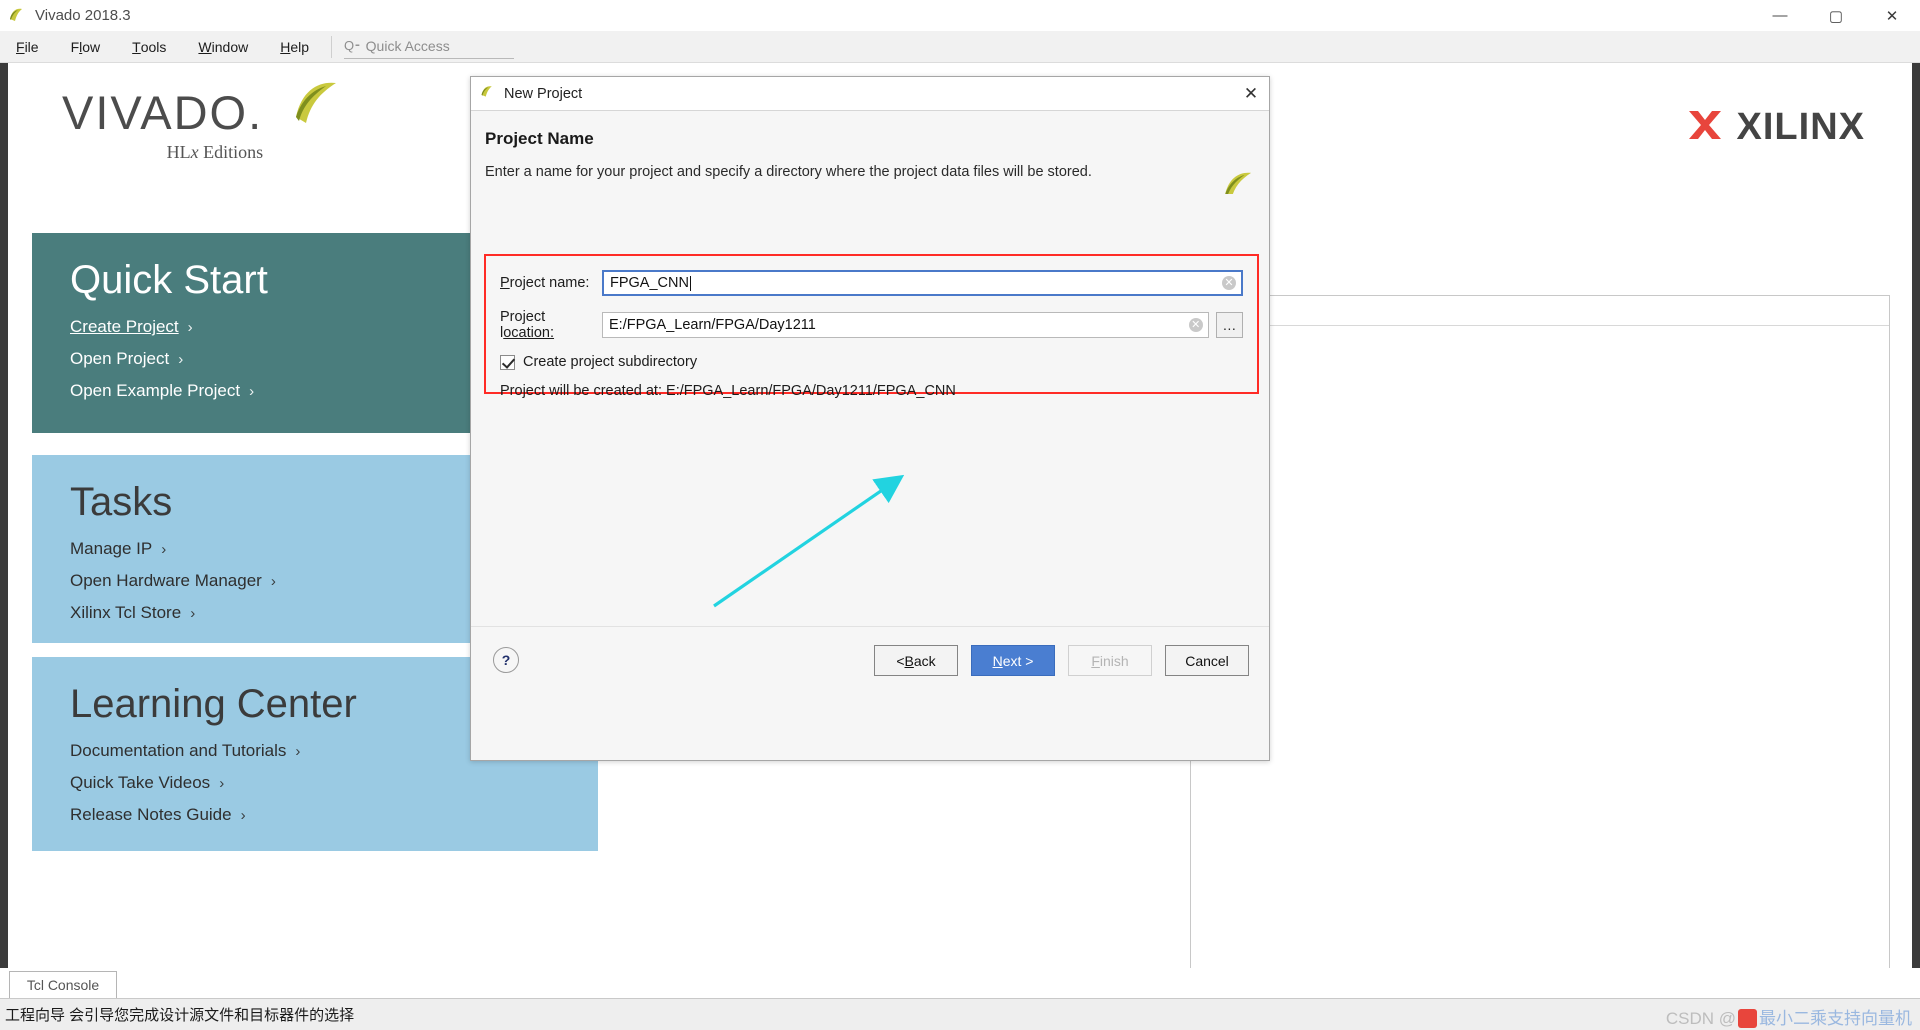 Image resolution: width=1920 pixels, height=1030 pixels. What do you see at coordinates (1700, 1018) in the screenshot?
I see `watermark-prefix: CSDN @` at bounding box center [1700, 1018].